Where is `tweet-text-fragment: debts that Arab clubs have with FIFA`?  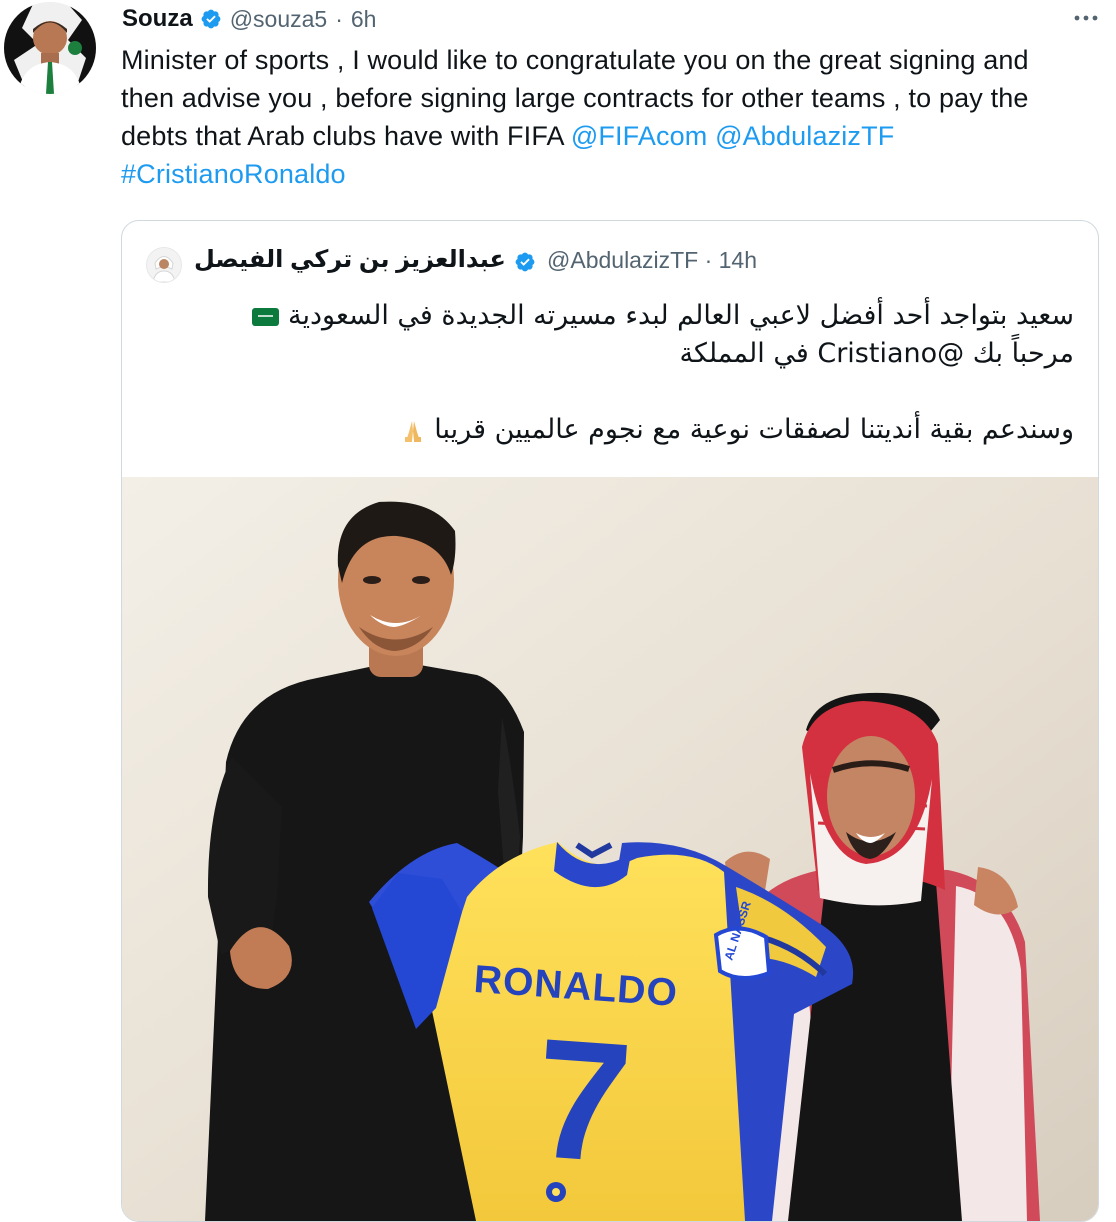
tweet-text-fragment: debts that Arab clubs have with FIFA is located at coordinates (346, 136).